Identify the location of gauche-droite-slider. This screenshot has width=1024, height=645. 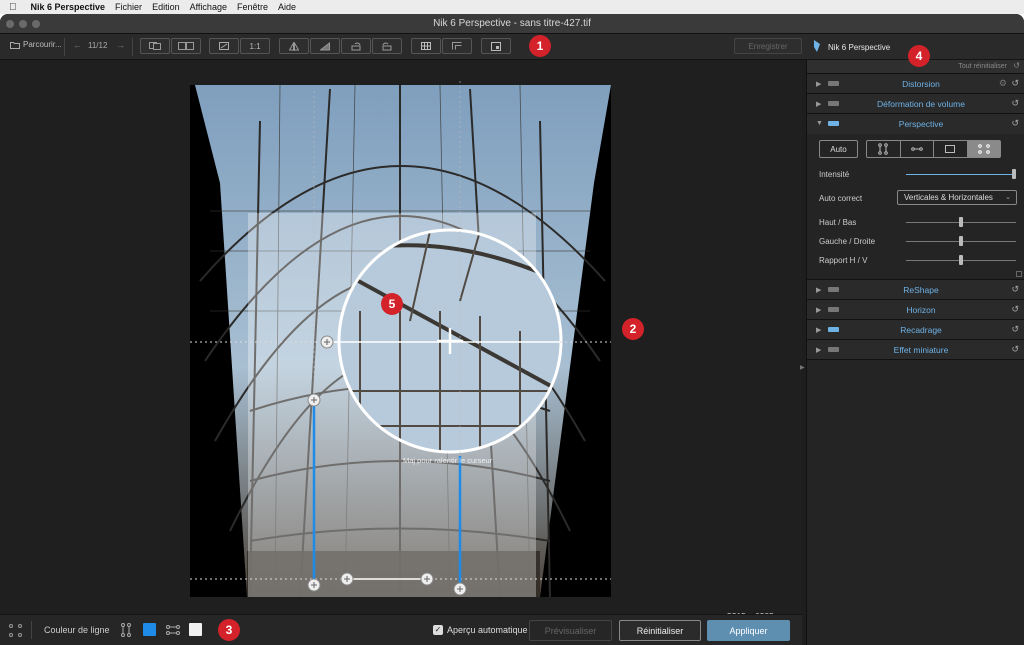
(961, 241).